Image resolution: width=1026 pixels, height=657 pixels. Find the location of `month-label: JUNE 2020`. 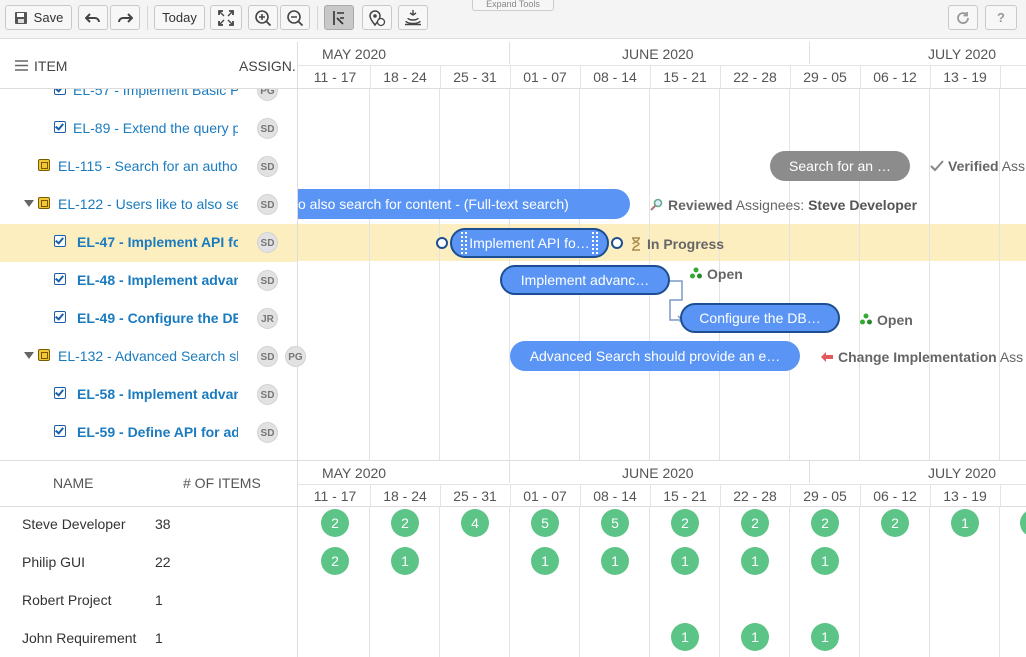

month-label: JUNE 2020 is located at coordinates (658, 473).